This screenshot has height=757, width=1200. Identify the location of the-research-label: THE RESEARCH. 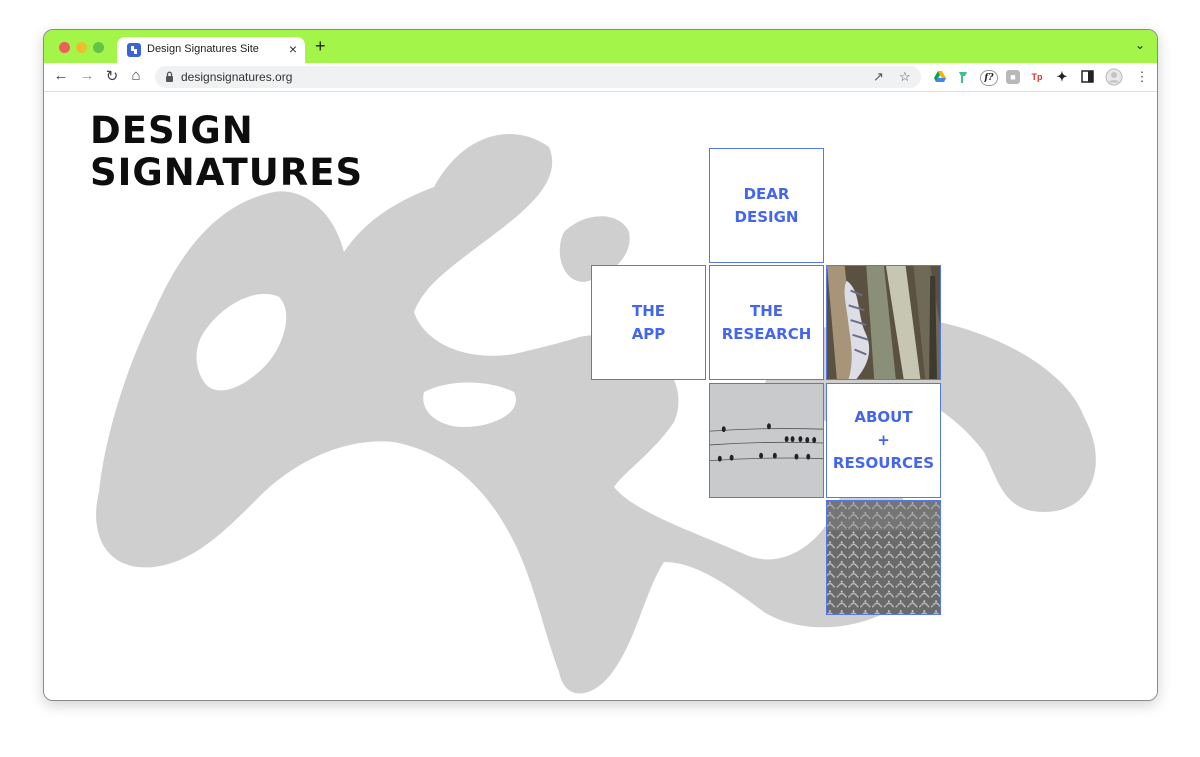
(766, 322).